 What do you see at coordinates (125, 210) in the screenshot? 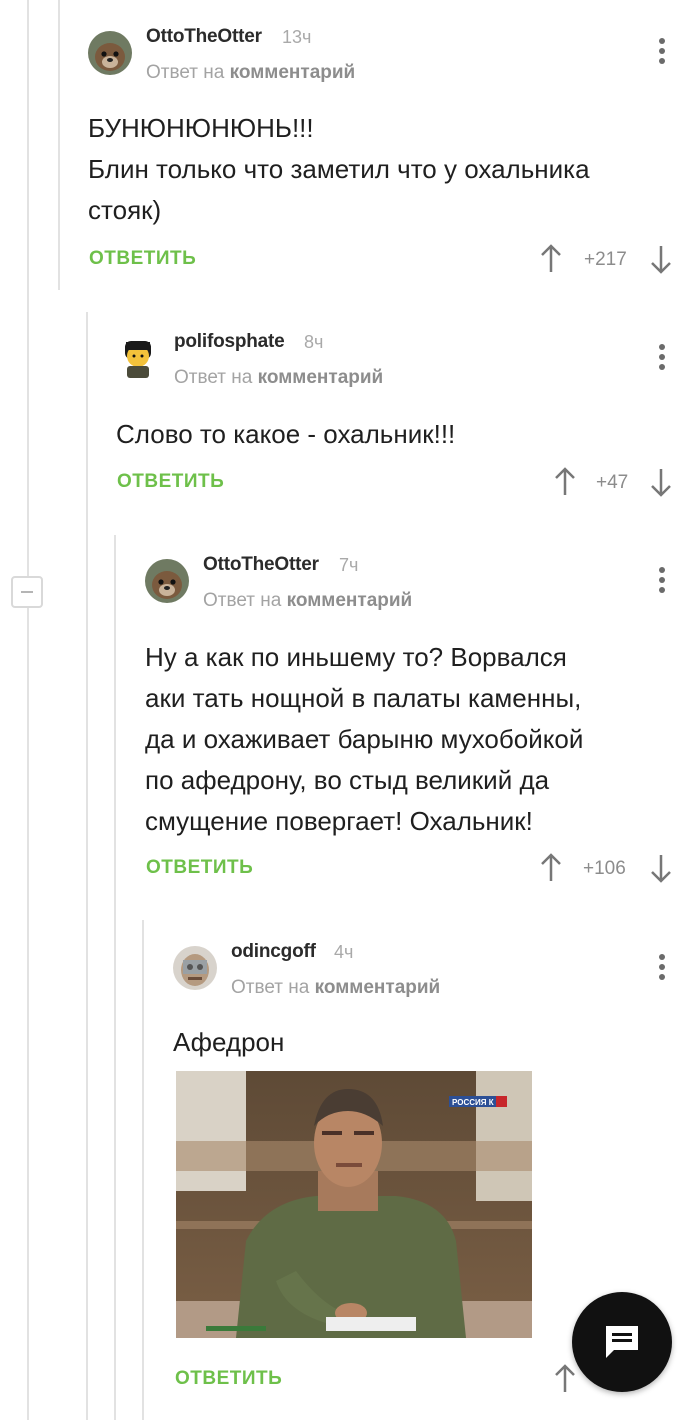
I see `comment-line: стояк)` at bounding box center [125, 210].